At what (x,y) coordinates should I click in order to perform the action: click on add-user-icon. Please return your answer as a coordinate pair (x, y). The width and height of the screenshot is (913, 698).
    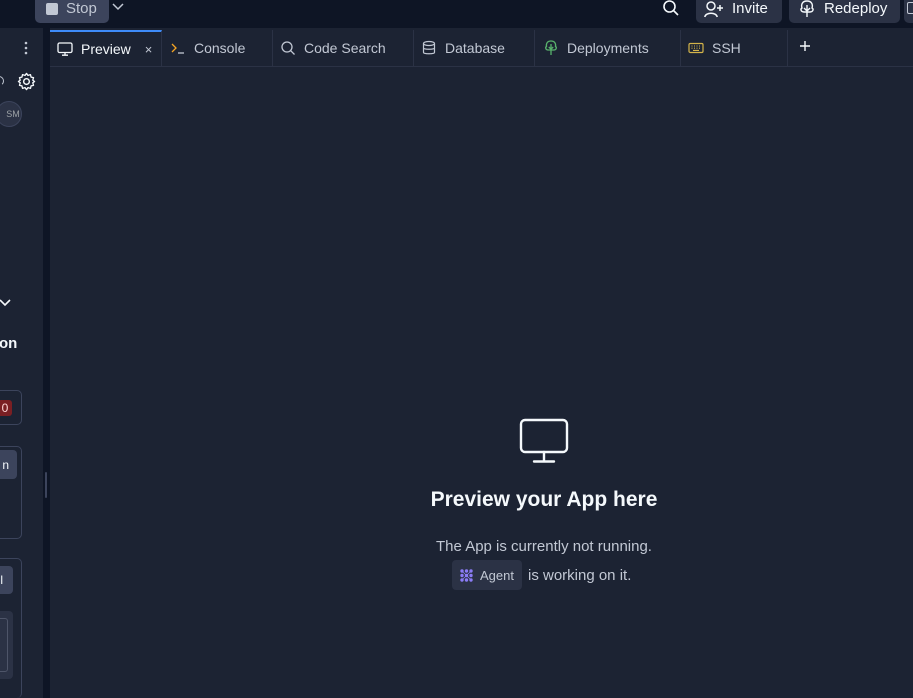
    Looking at the image, I should click on (713, 8).